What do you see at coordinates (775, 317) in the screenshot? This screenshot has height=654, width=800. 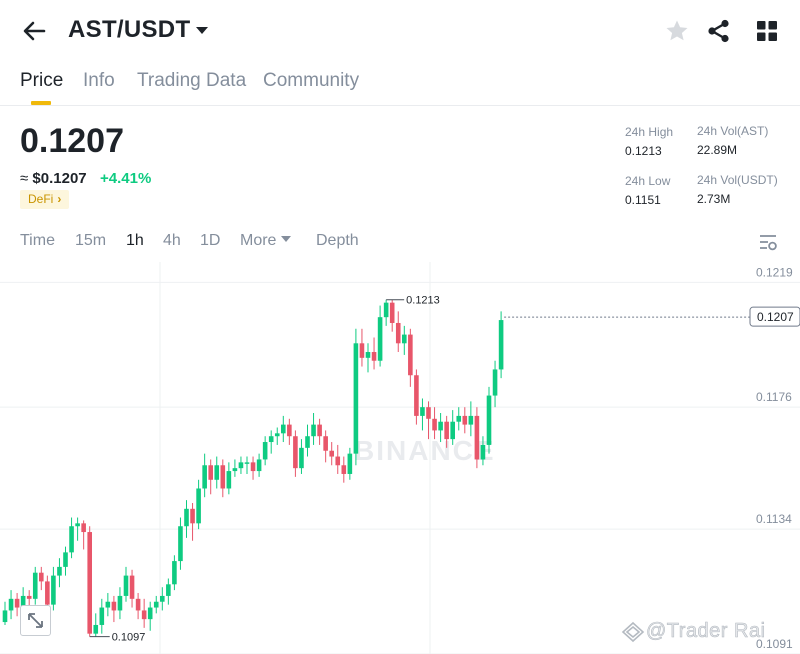 I see `last-price-marker-label: 0.1207` at bounding box center [775, 317].